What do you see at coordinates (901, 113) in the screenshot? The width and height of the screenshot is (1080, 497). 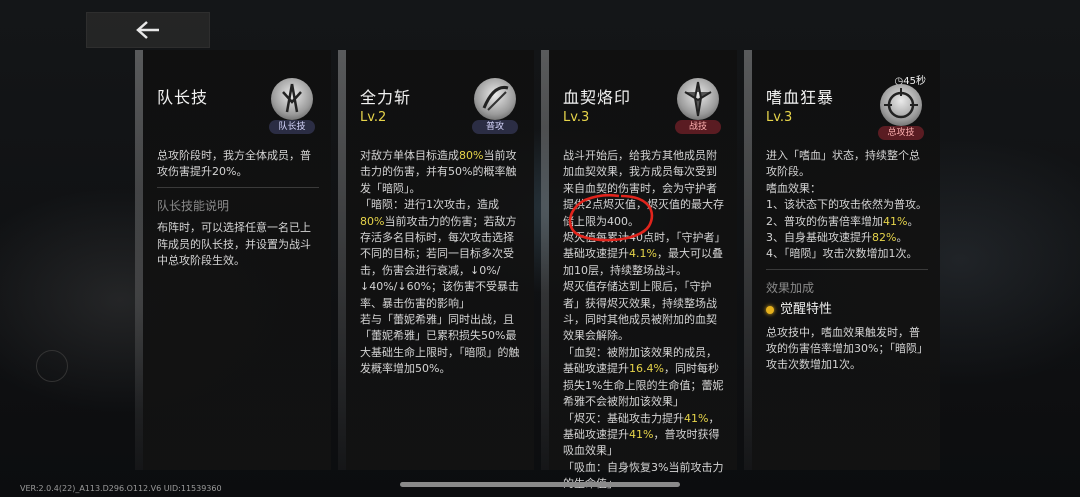 I see `bloodlust-icon: 总攻技` at bounding box center [901, 113].